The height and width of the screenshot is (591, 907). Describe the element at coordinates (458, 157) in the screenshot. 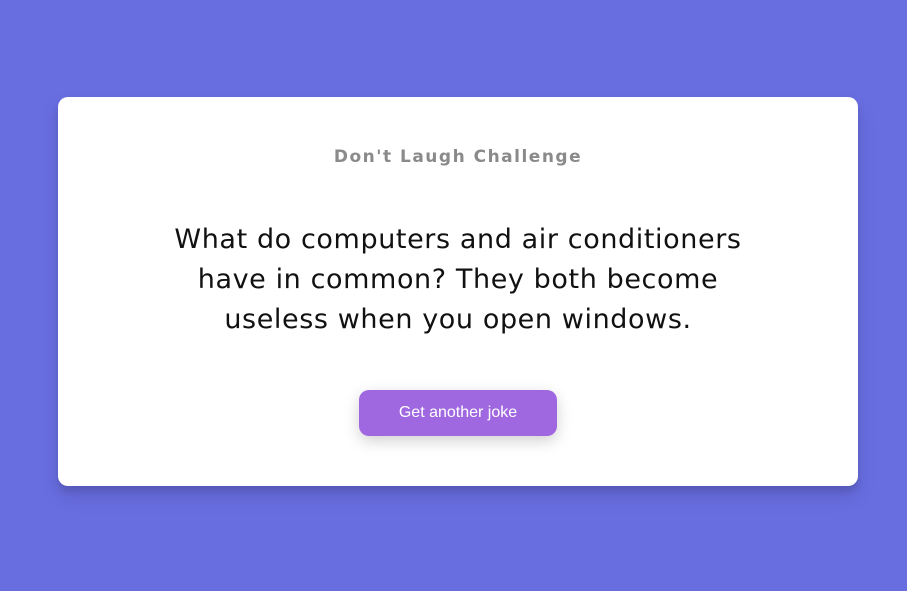

I see `card-title: Don't Laugh Challenge` at that location.